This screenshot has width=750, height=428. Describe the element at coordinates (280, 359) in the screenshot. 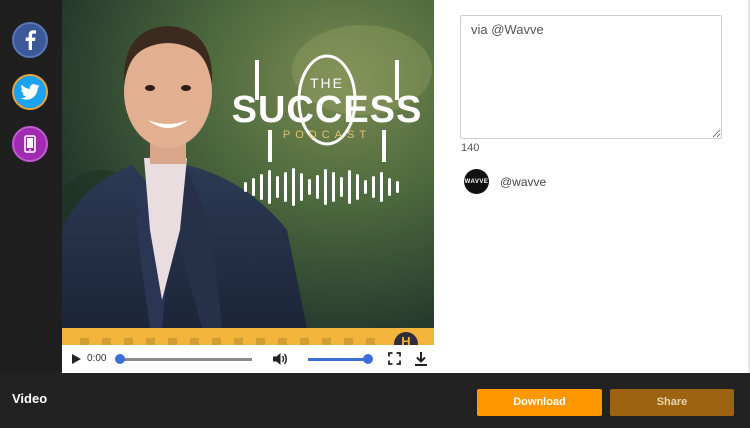

I see `volume-icon` at that location.